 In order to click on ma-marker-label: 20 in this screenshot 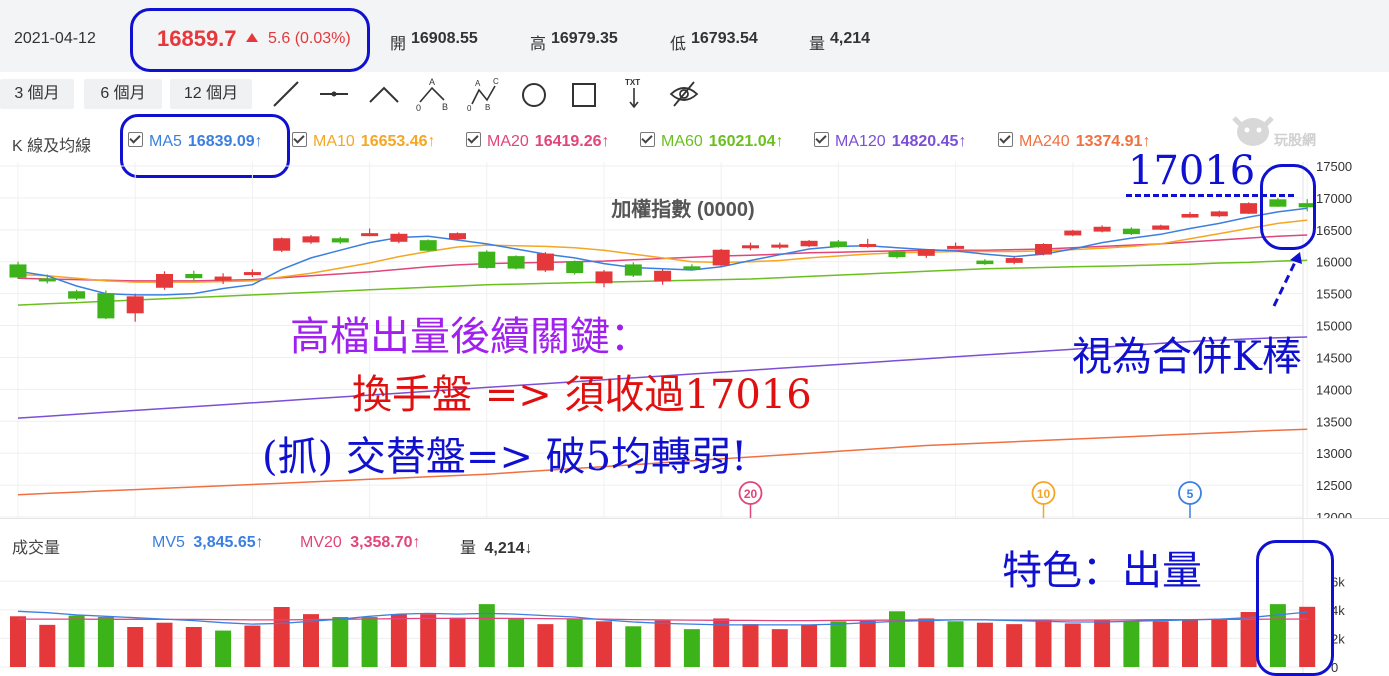, I will do `click(751, 494)`.